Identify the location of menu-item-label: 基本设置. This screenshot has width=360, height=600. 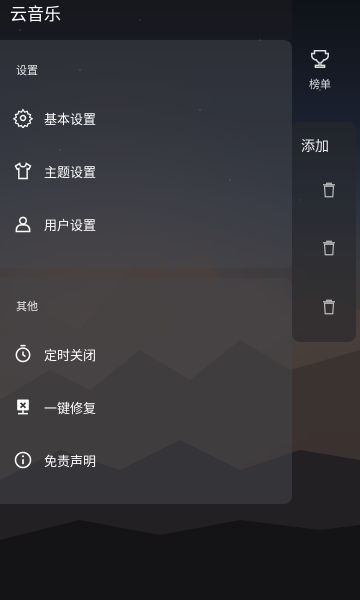
(70, 120).